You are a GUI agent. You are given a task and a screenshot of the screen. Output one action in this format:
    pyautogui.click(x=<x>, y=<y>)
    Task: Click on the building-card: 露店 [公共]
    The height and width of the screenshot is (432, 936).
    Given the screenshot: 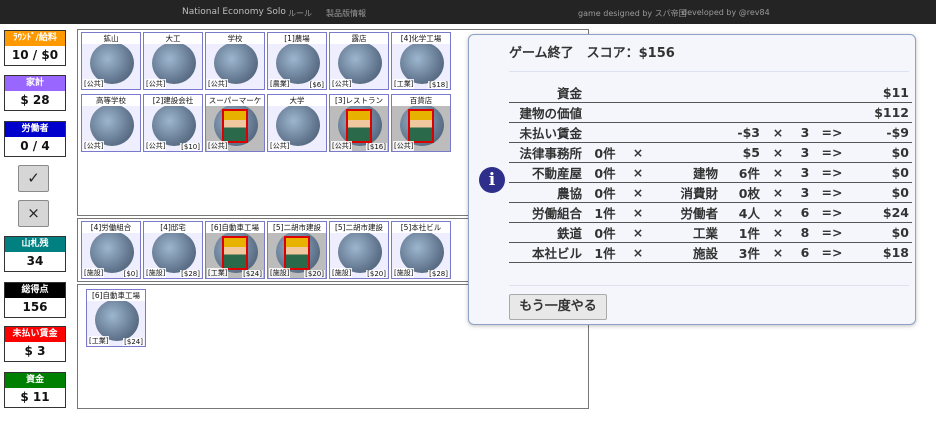 What is the action you would take?
    pyautogui.click(x=359, y=61)
    